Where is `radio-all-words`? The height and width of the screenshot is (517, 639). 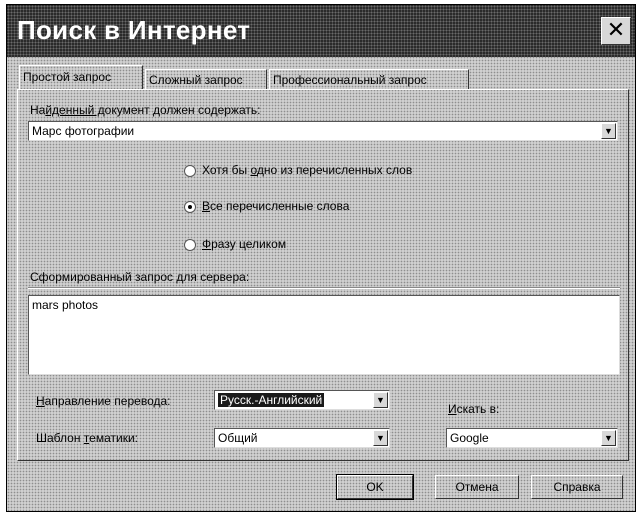 radio-all-words is located at coordinates (190, 207).